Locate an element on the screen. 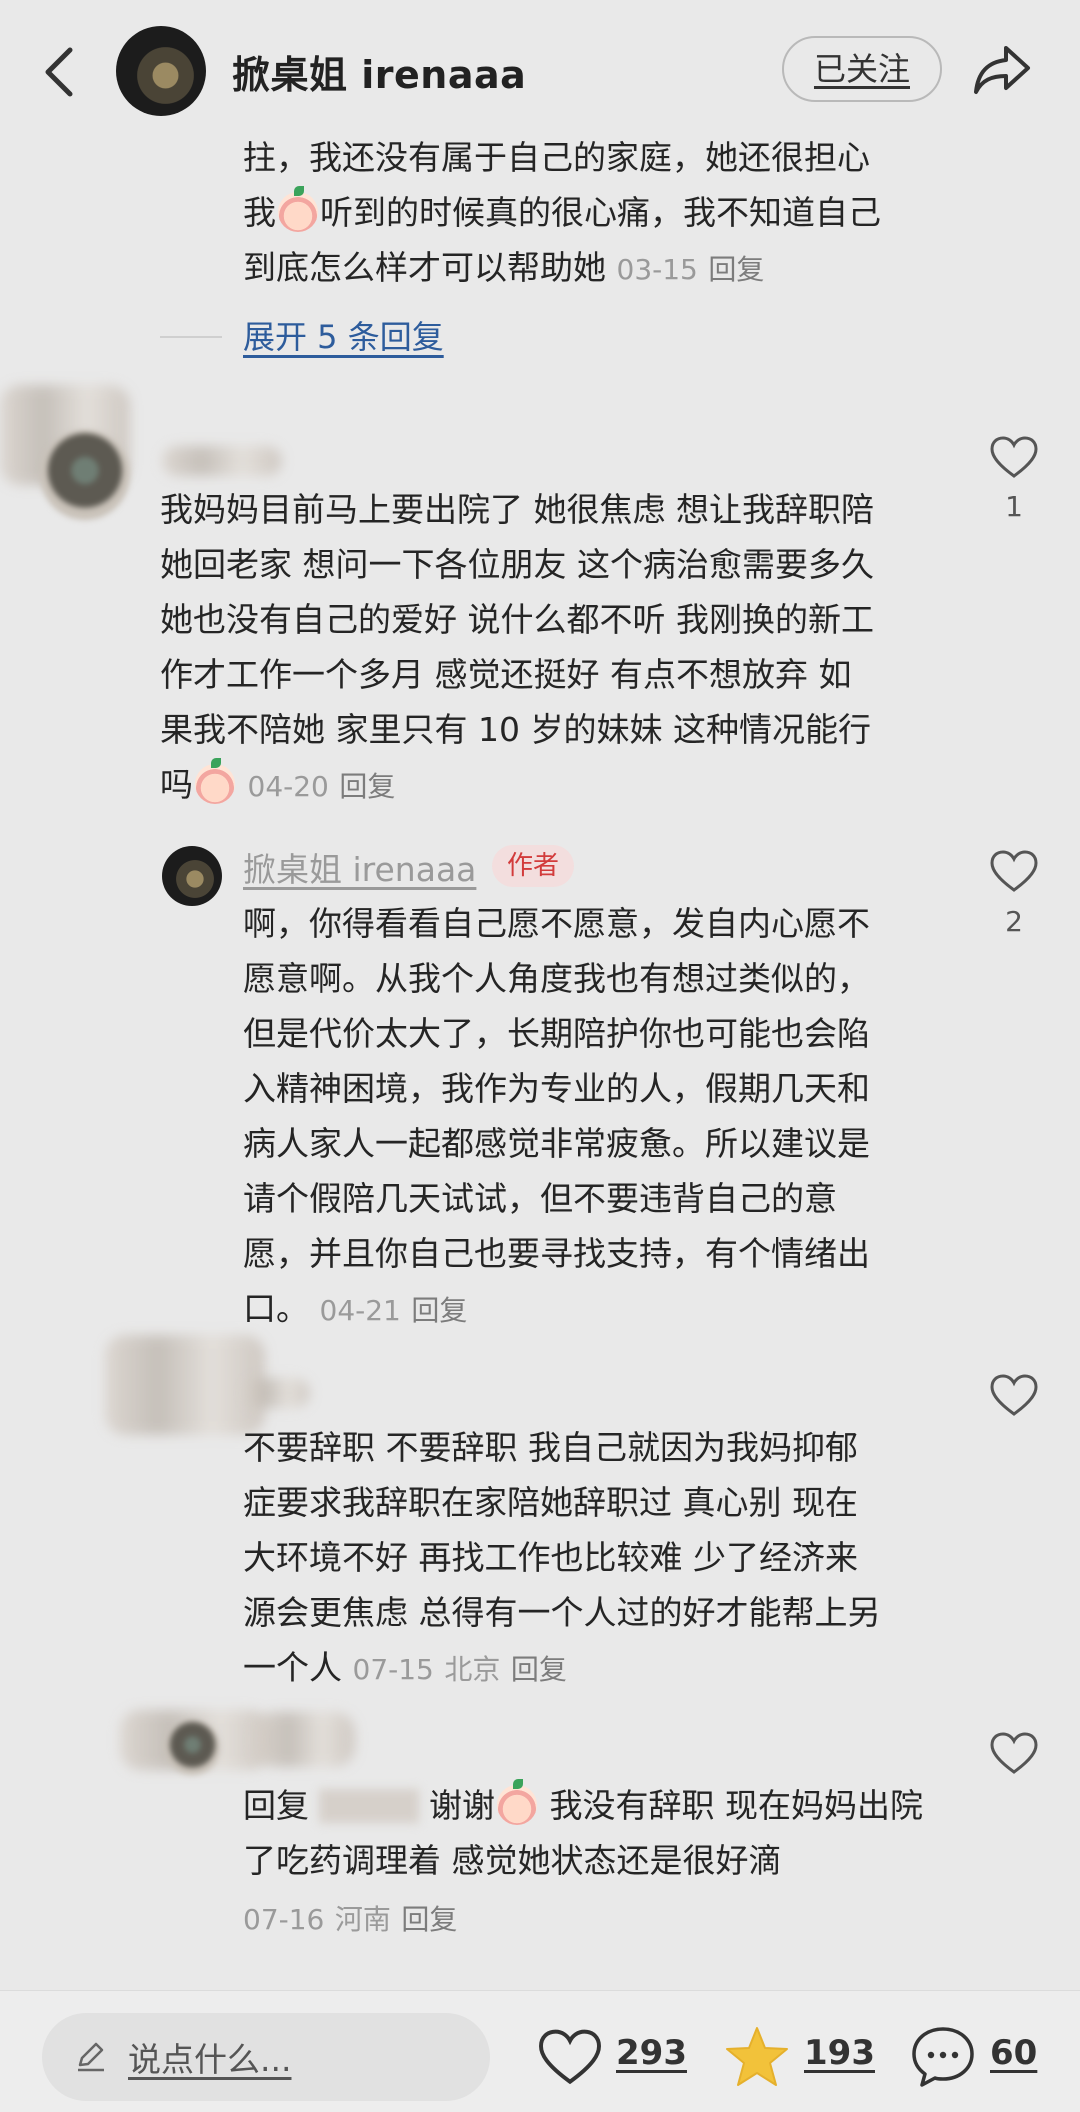  comment-total: 60 is located at coordinates (1013, 2053).